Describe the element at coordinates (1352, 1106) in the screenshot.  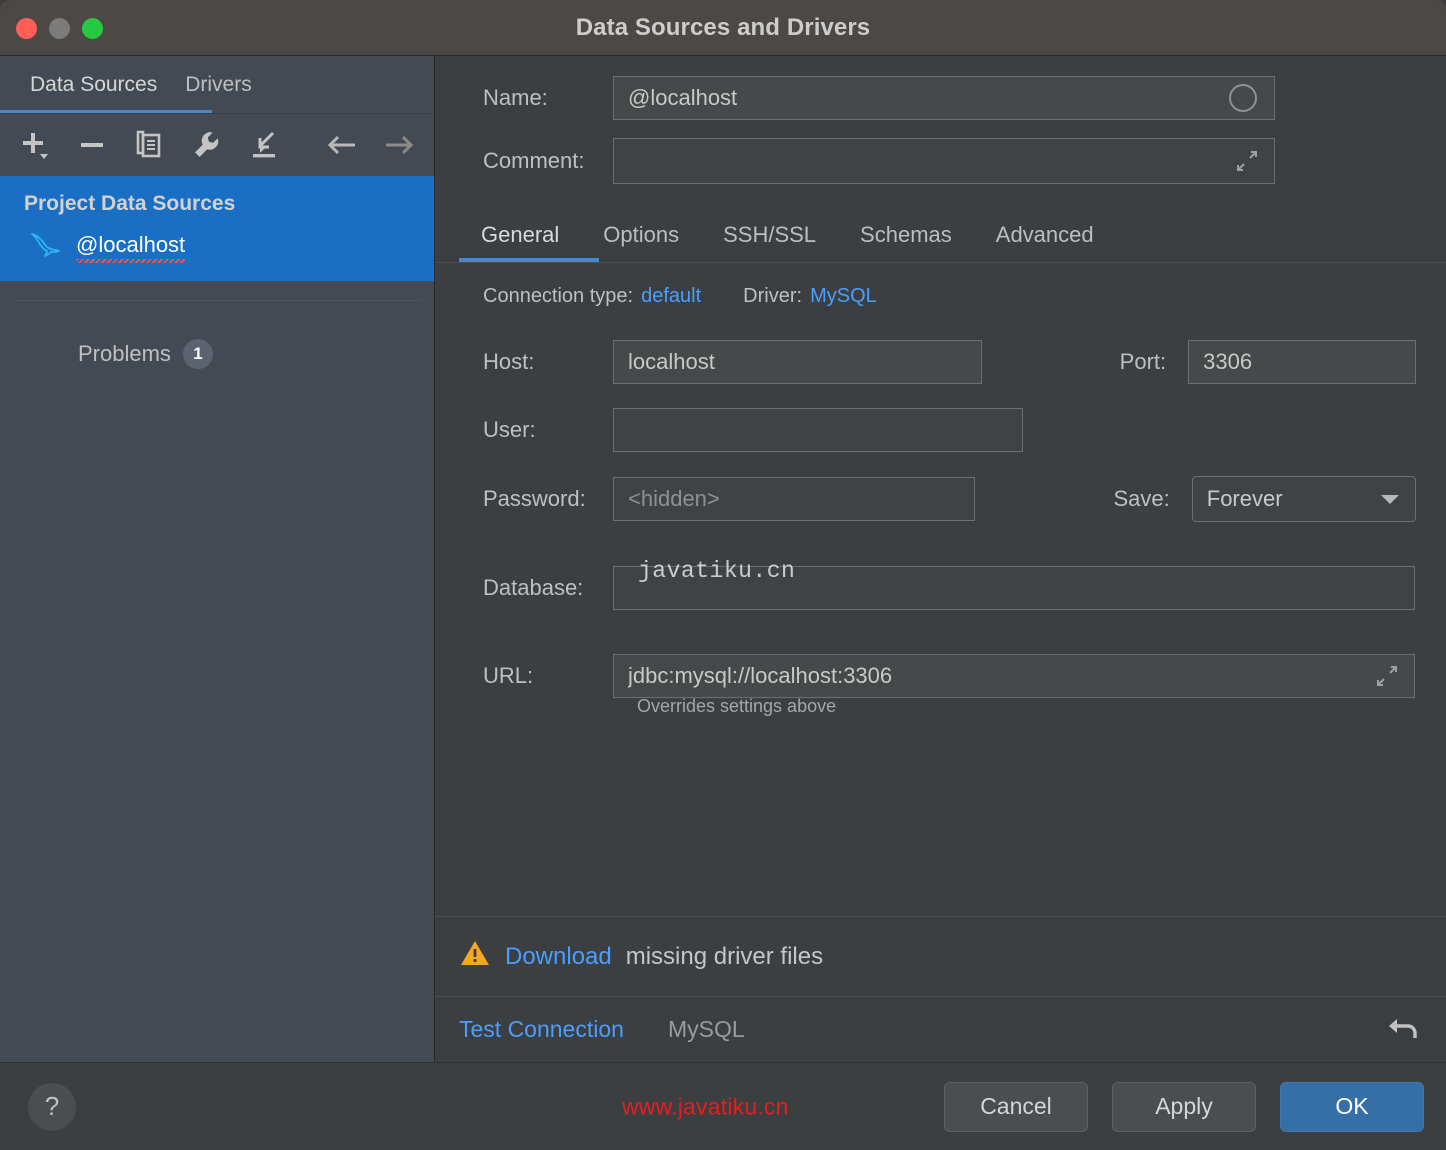
I see `ok-button: OK` at that location.